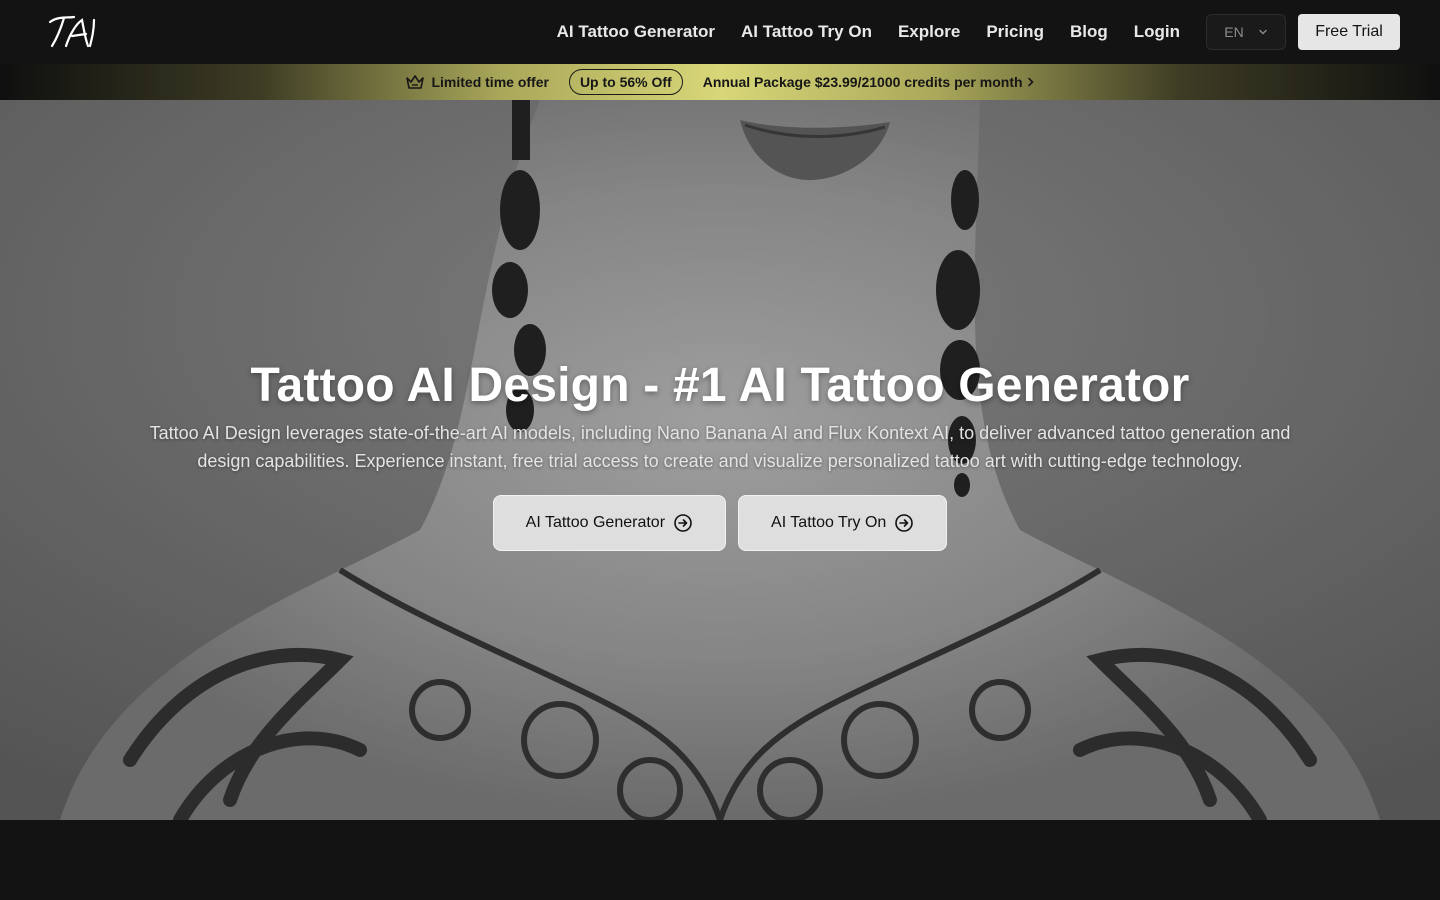  I want to click on nav-link-explore: Explore, so click(929, 32).